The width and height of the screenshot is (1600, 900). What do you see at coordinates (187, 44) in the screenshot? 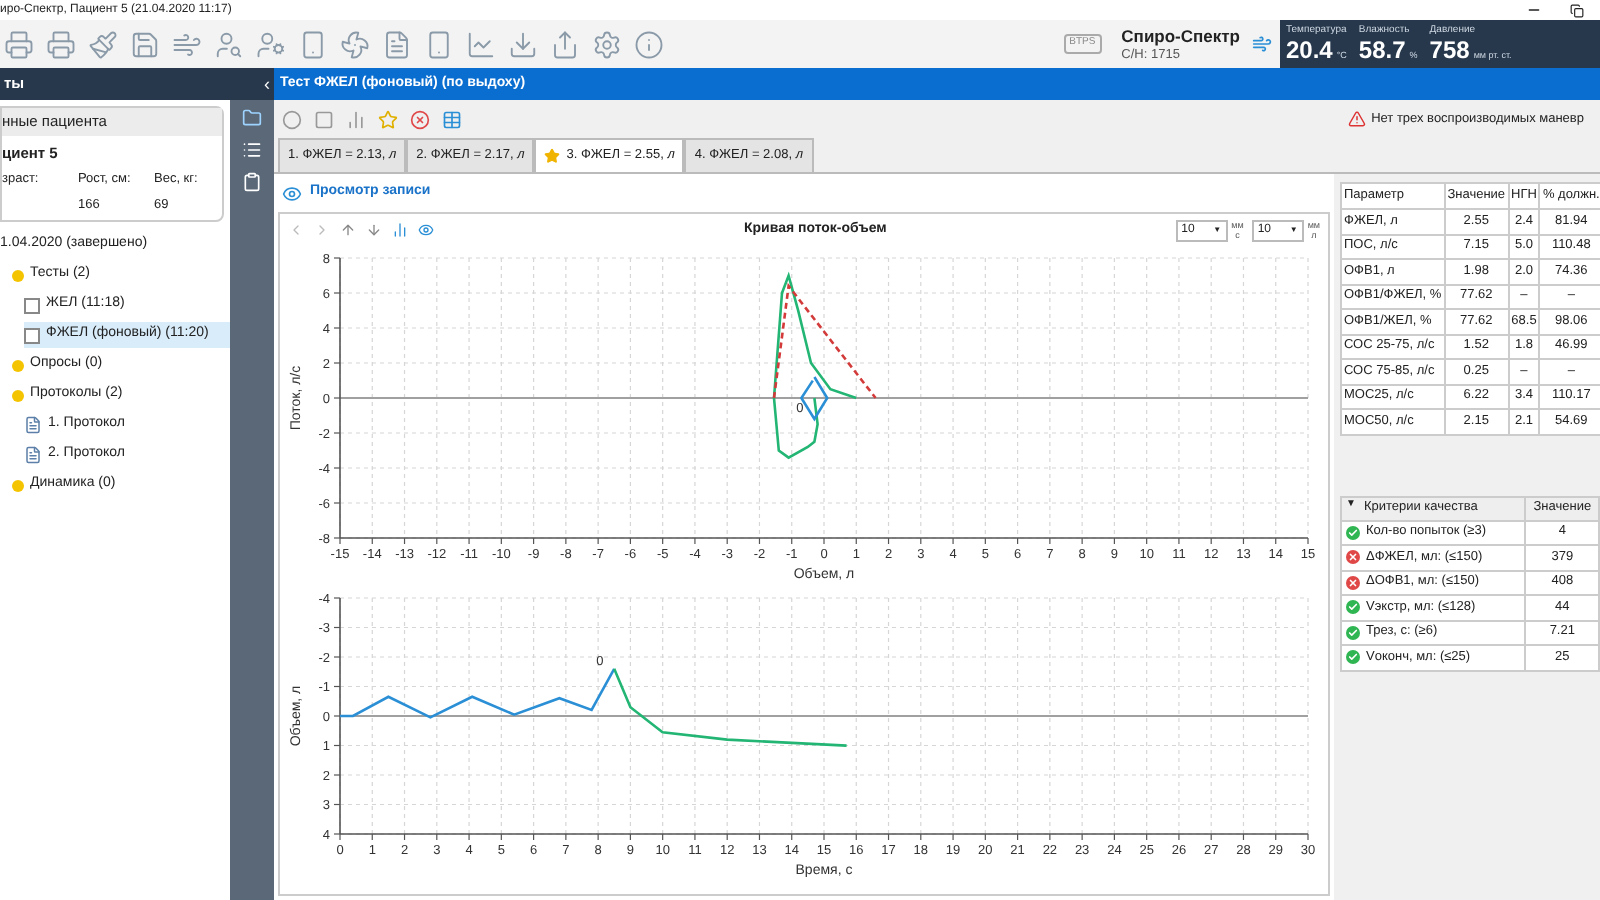
I see `wind-icon` at bounding box center [187, 44].